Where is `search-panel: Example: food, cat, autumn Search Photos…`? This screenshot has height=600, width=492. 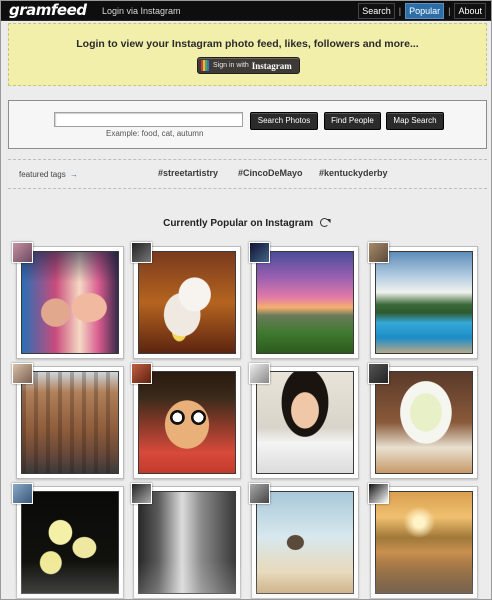 search-panel: Example: food, cat, autumn Search Photos… is located at coordinates (247, 124).